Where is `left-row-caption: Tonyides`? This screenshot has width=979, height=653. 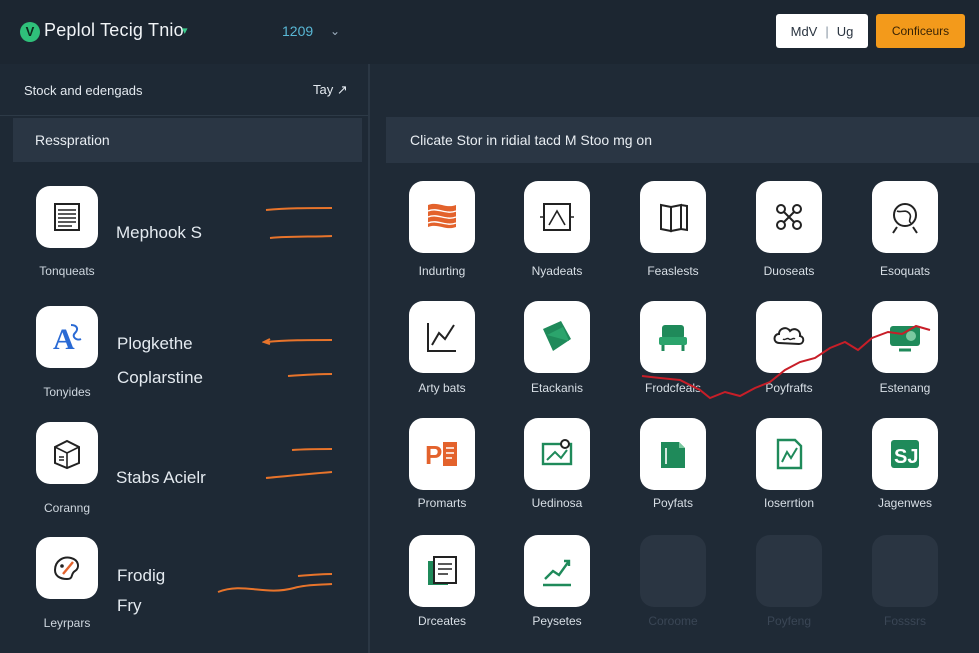 left-row-caption: Tonyides is located at coordinates (67, 392).